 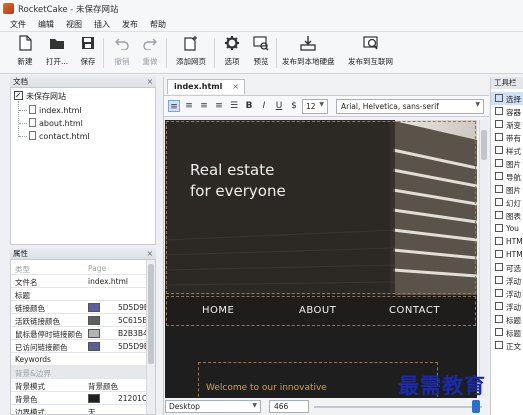 What do you see at coordinates (507, 111) in the screenshot?
I see `toolbox-item: 容器` at bounding box center [507, 111].